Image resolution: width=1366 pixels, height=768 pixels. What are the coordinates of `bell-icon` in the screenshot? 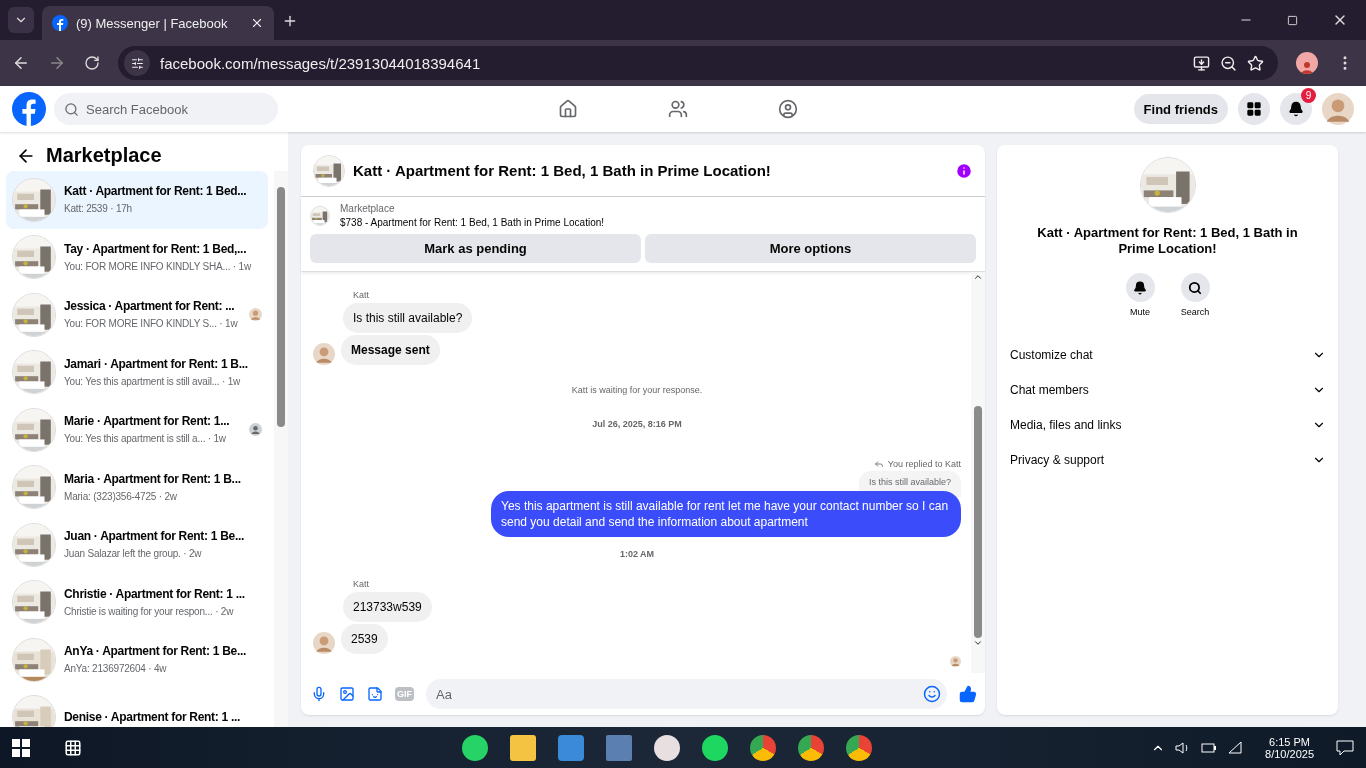 It's located at (1140, 287).